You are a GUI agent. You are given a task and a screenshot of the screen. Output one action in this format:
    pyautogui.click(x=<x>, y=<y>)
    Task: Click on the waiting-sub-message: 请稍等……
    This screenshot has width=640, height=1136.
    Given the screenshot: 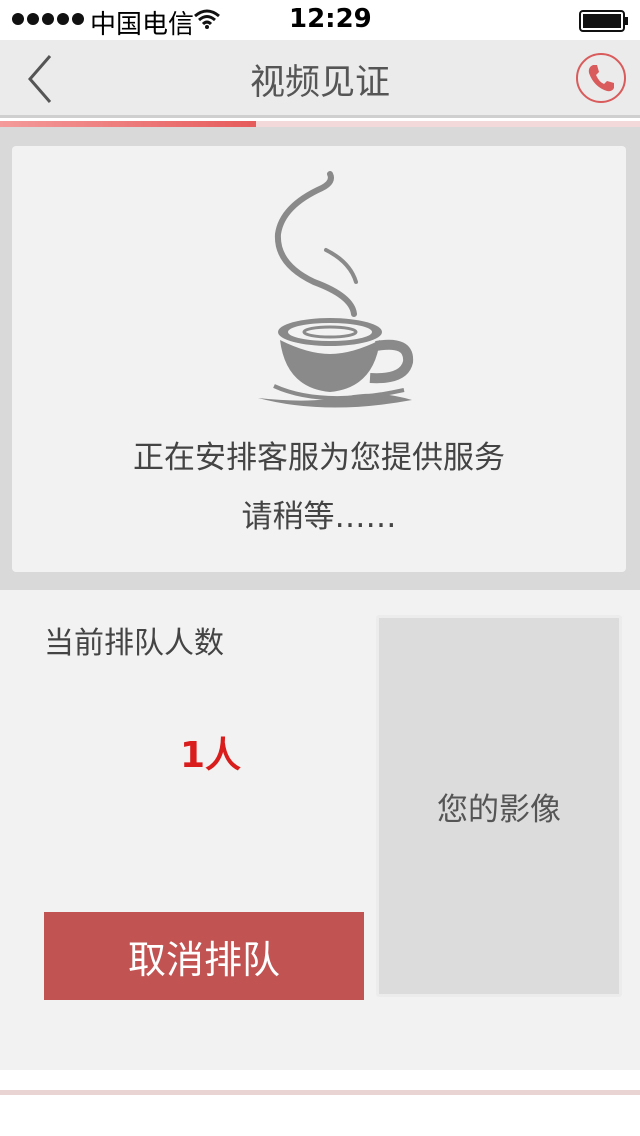 What is the action you would take?
    pyautogui.click(x=319, y=517)
    